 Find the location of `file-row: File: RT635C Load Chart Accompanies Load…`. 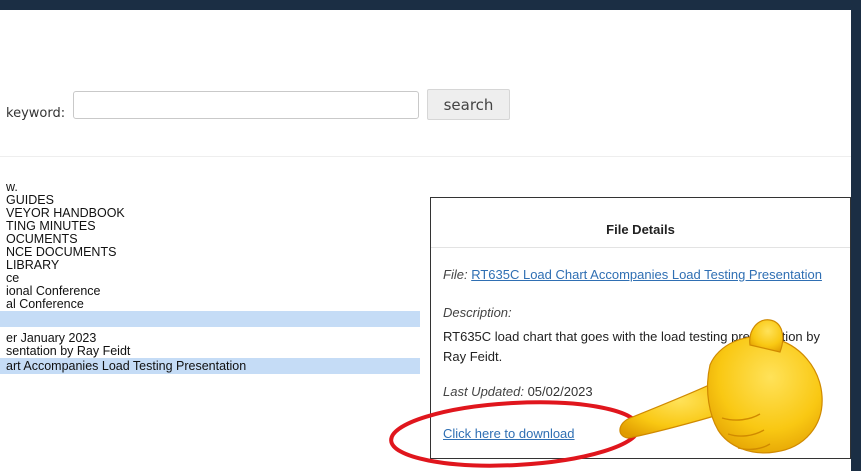

file-row: File: RT635C Load Chart Accompanies Load… is located at coordinates (632, 274).